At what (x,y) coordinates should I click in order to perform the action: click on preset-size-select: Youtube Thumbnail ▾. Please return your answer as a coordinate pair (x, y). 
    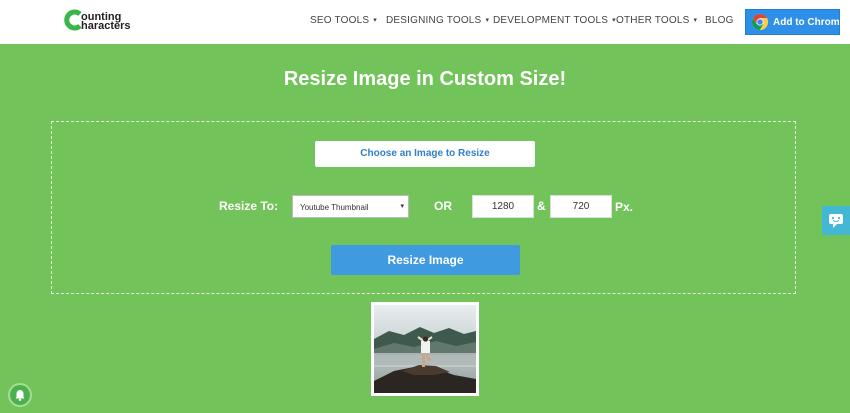
    Looking at the image, I should click on (350, 206).